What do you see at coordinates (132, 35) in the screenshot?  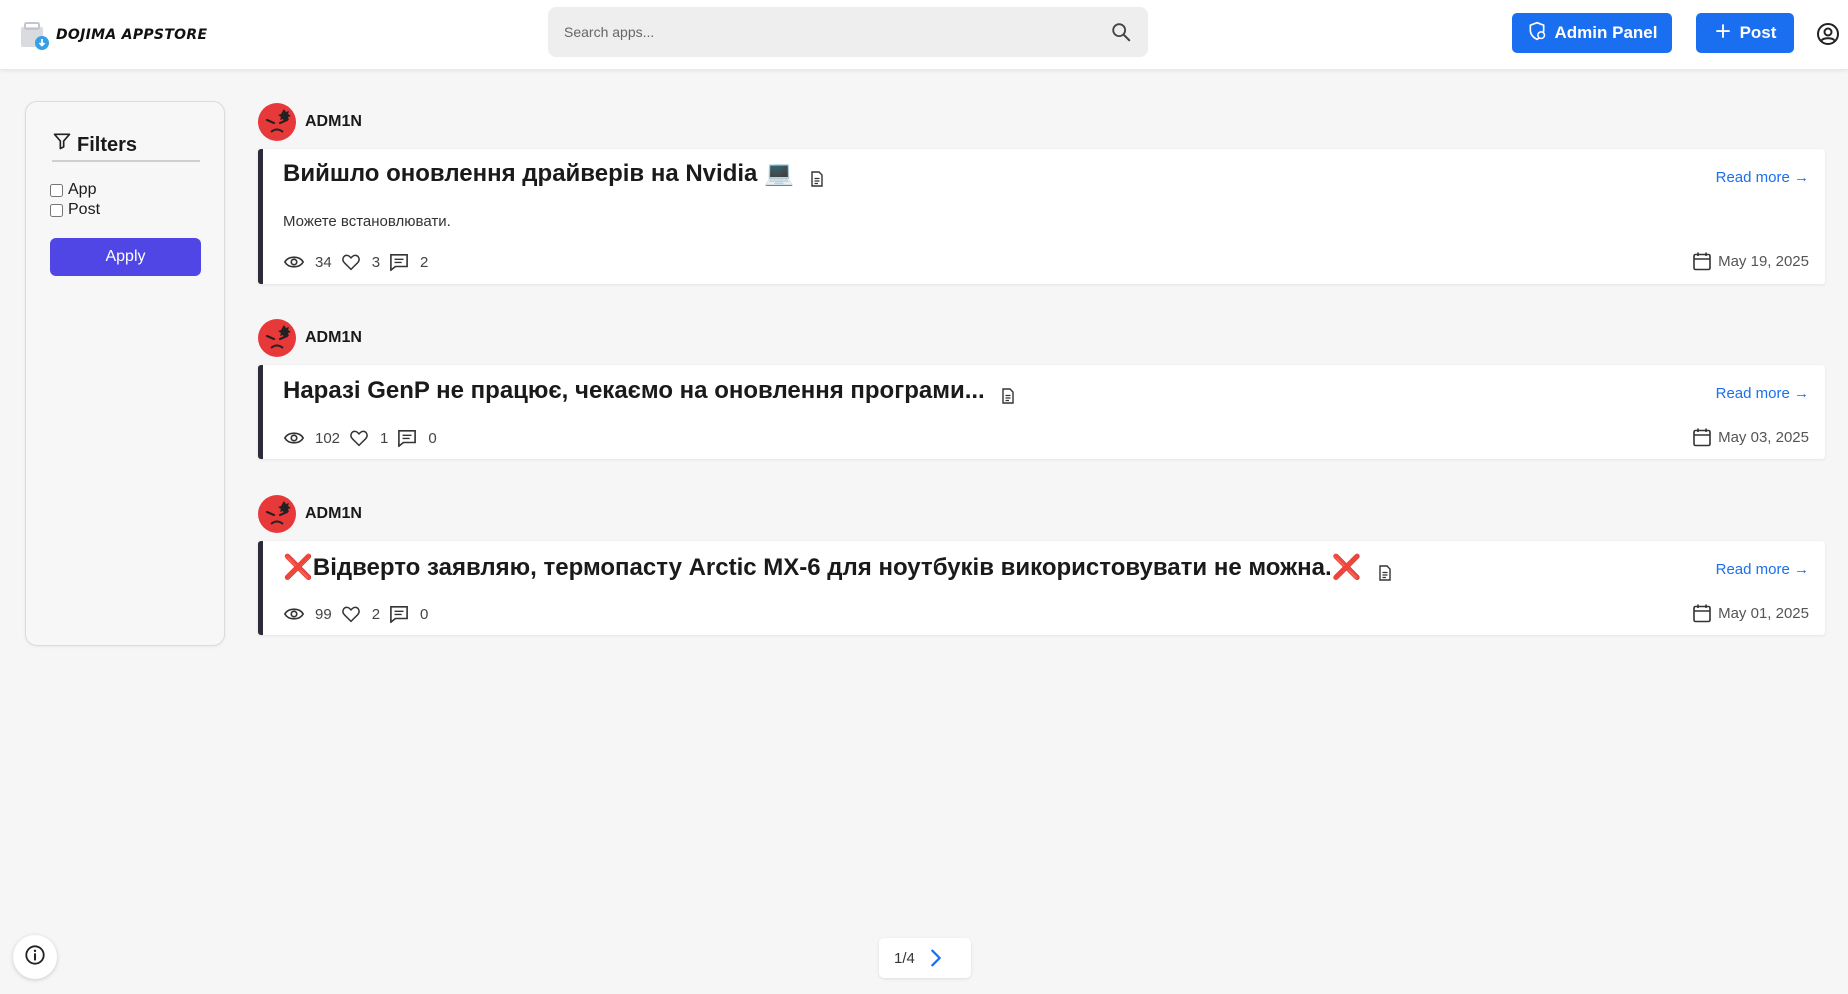 I see `app-name: DOJIMA APPSTORE` at bounding box center [132, 35].